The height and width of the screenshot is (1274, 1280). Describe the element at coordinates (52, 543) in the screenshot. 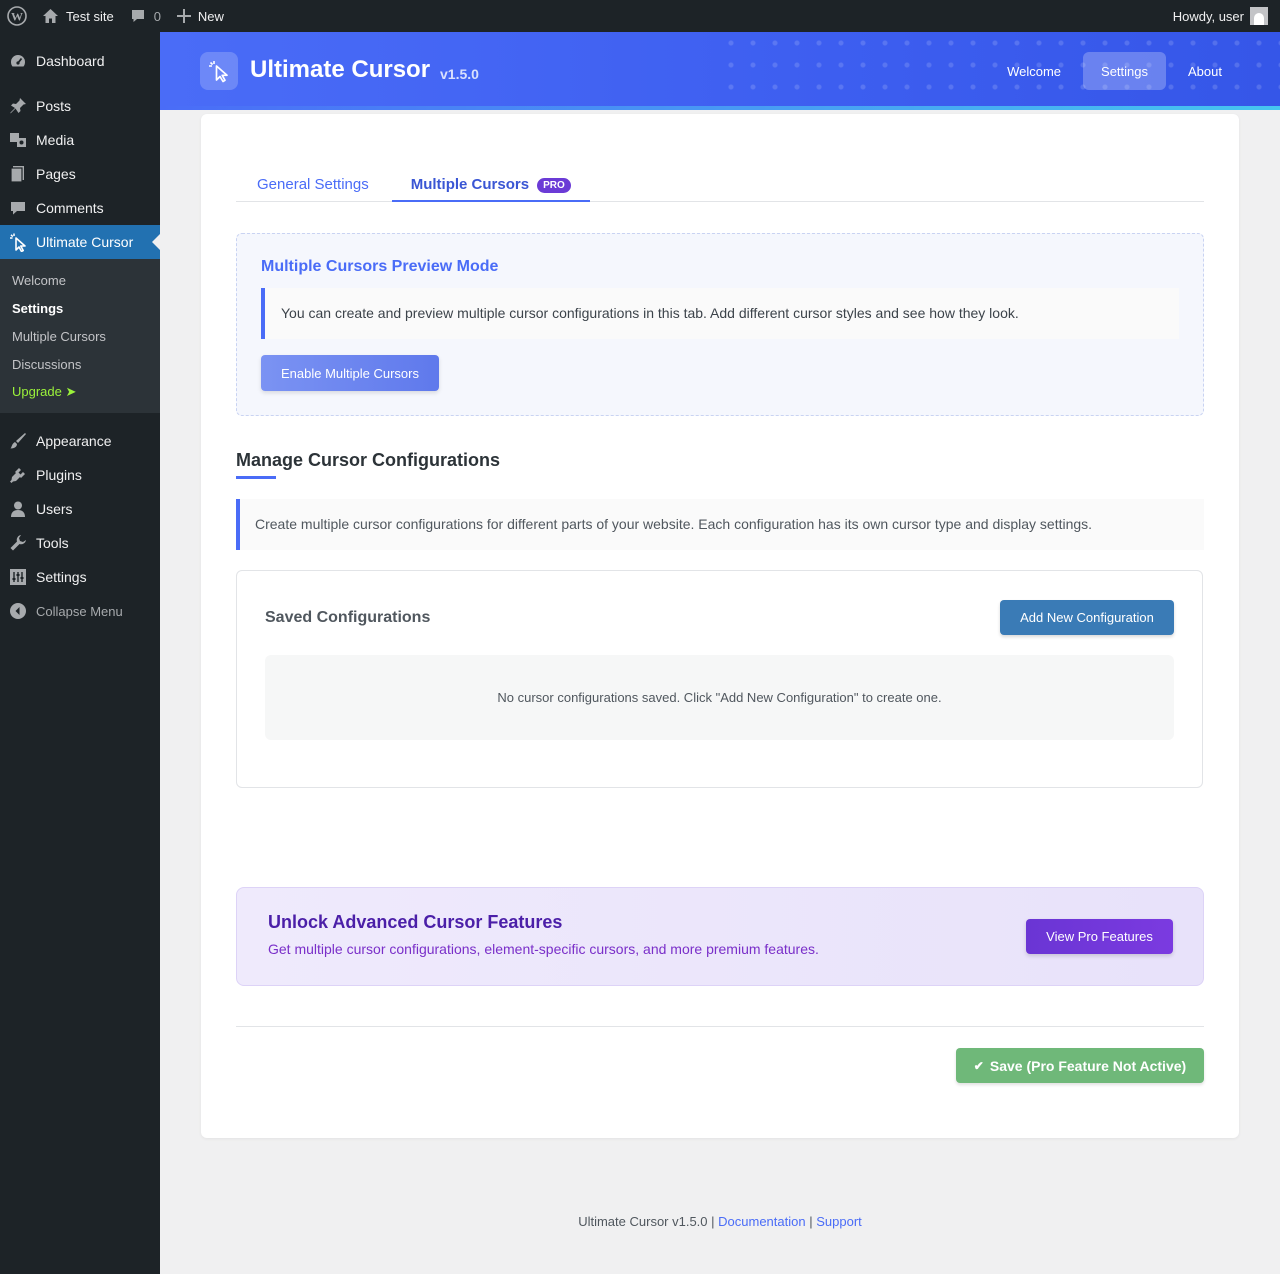

I see `sidebar-item-label: Tools` at that location.